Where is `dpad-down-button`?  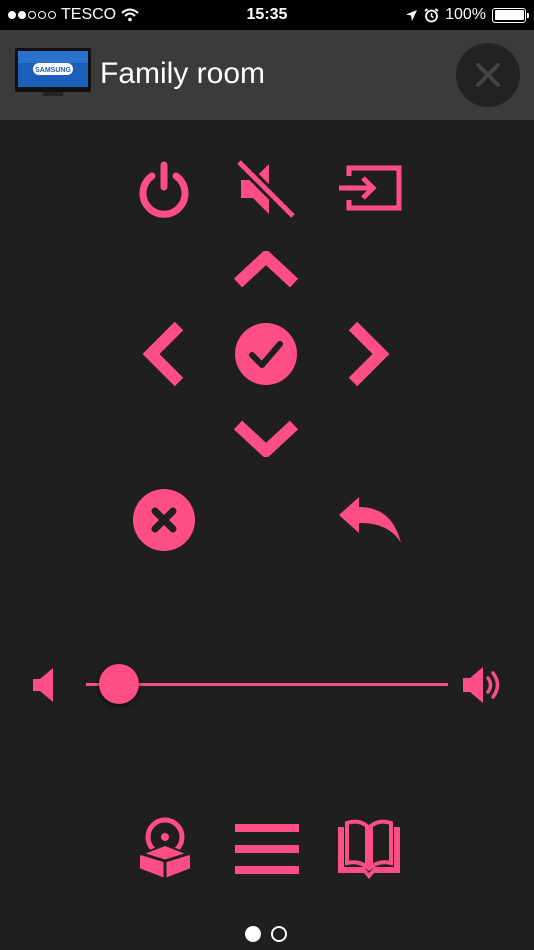
dpad-down-button is located at coordinates (266, 435).